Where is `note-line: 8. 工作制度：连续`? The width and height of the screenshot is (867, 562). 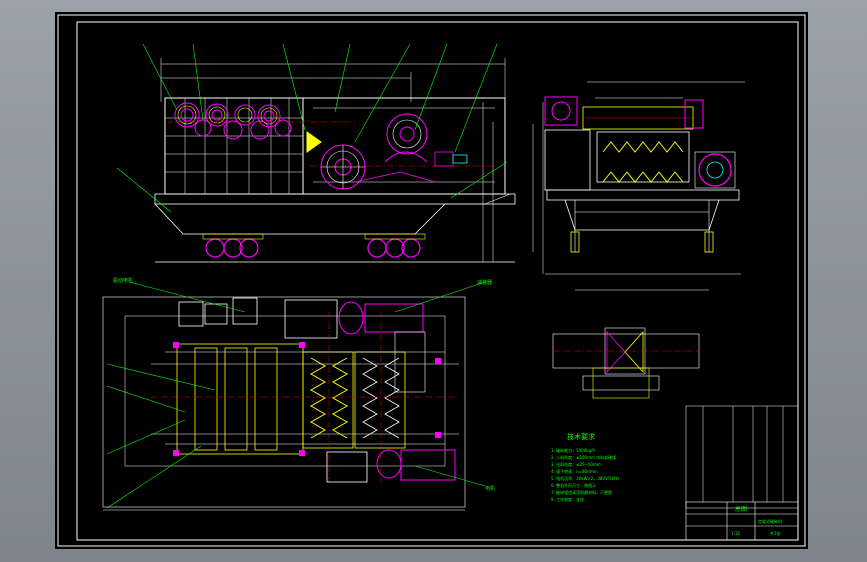
note-line: 8. 工作制度：连续 is located at coordinates (567, 499).